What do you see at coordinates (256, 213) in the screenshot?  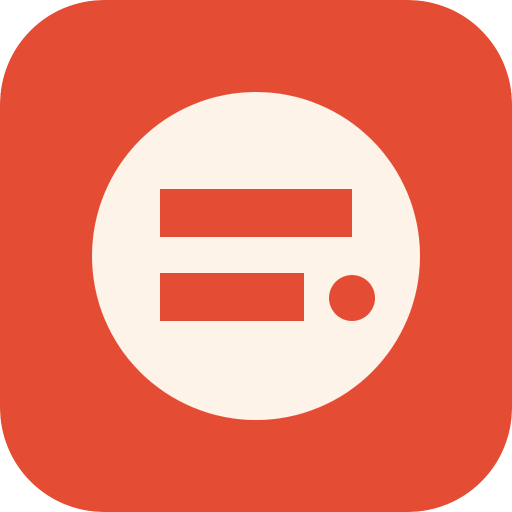 I see `top-bar-icon` at bounding box center [256, 213].